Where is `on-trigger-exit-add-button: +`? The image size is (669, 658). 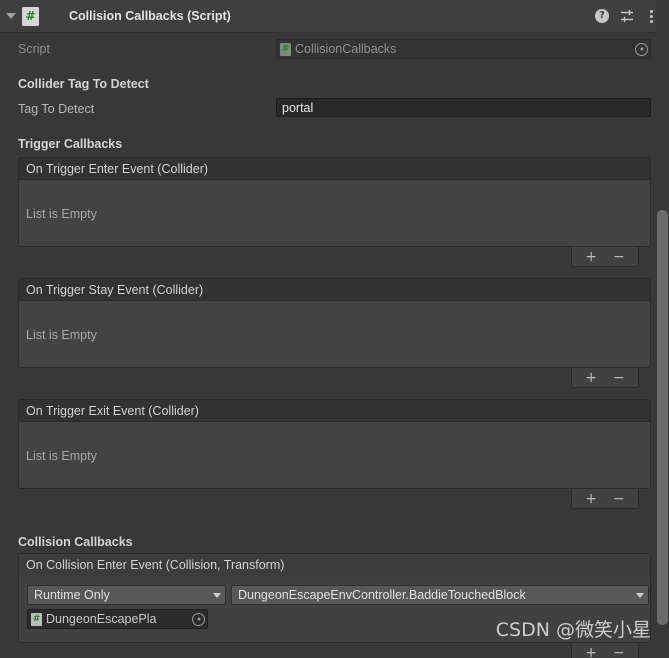
on-trigger-exit-add-button: + is located at coordinates (591, 499).